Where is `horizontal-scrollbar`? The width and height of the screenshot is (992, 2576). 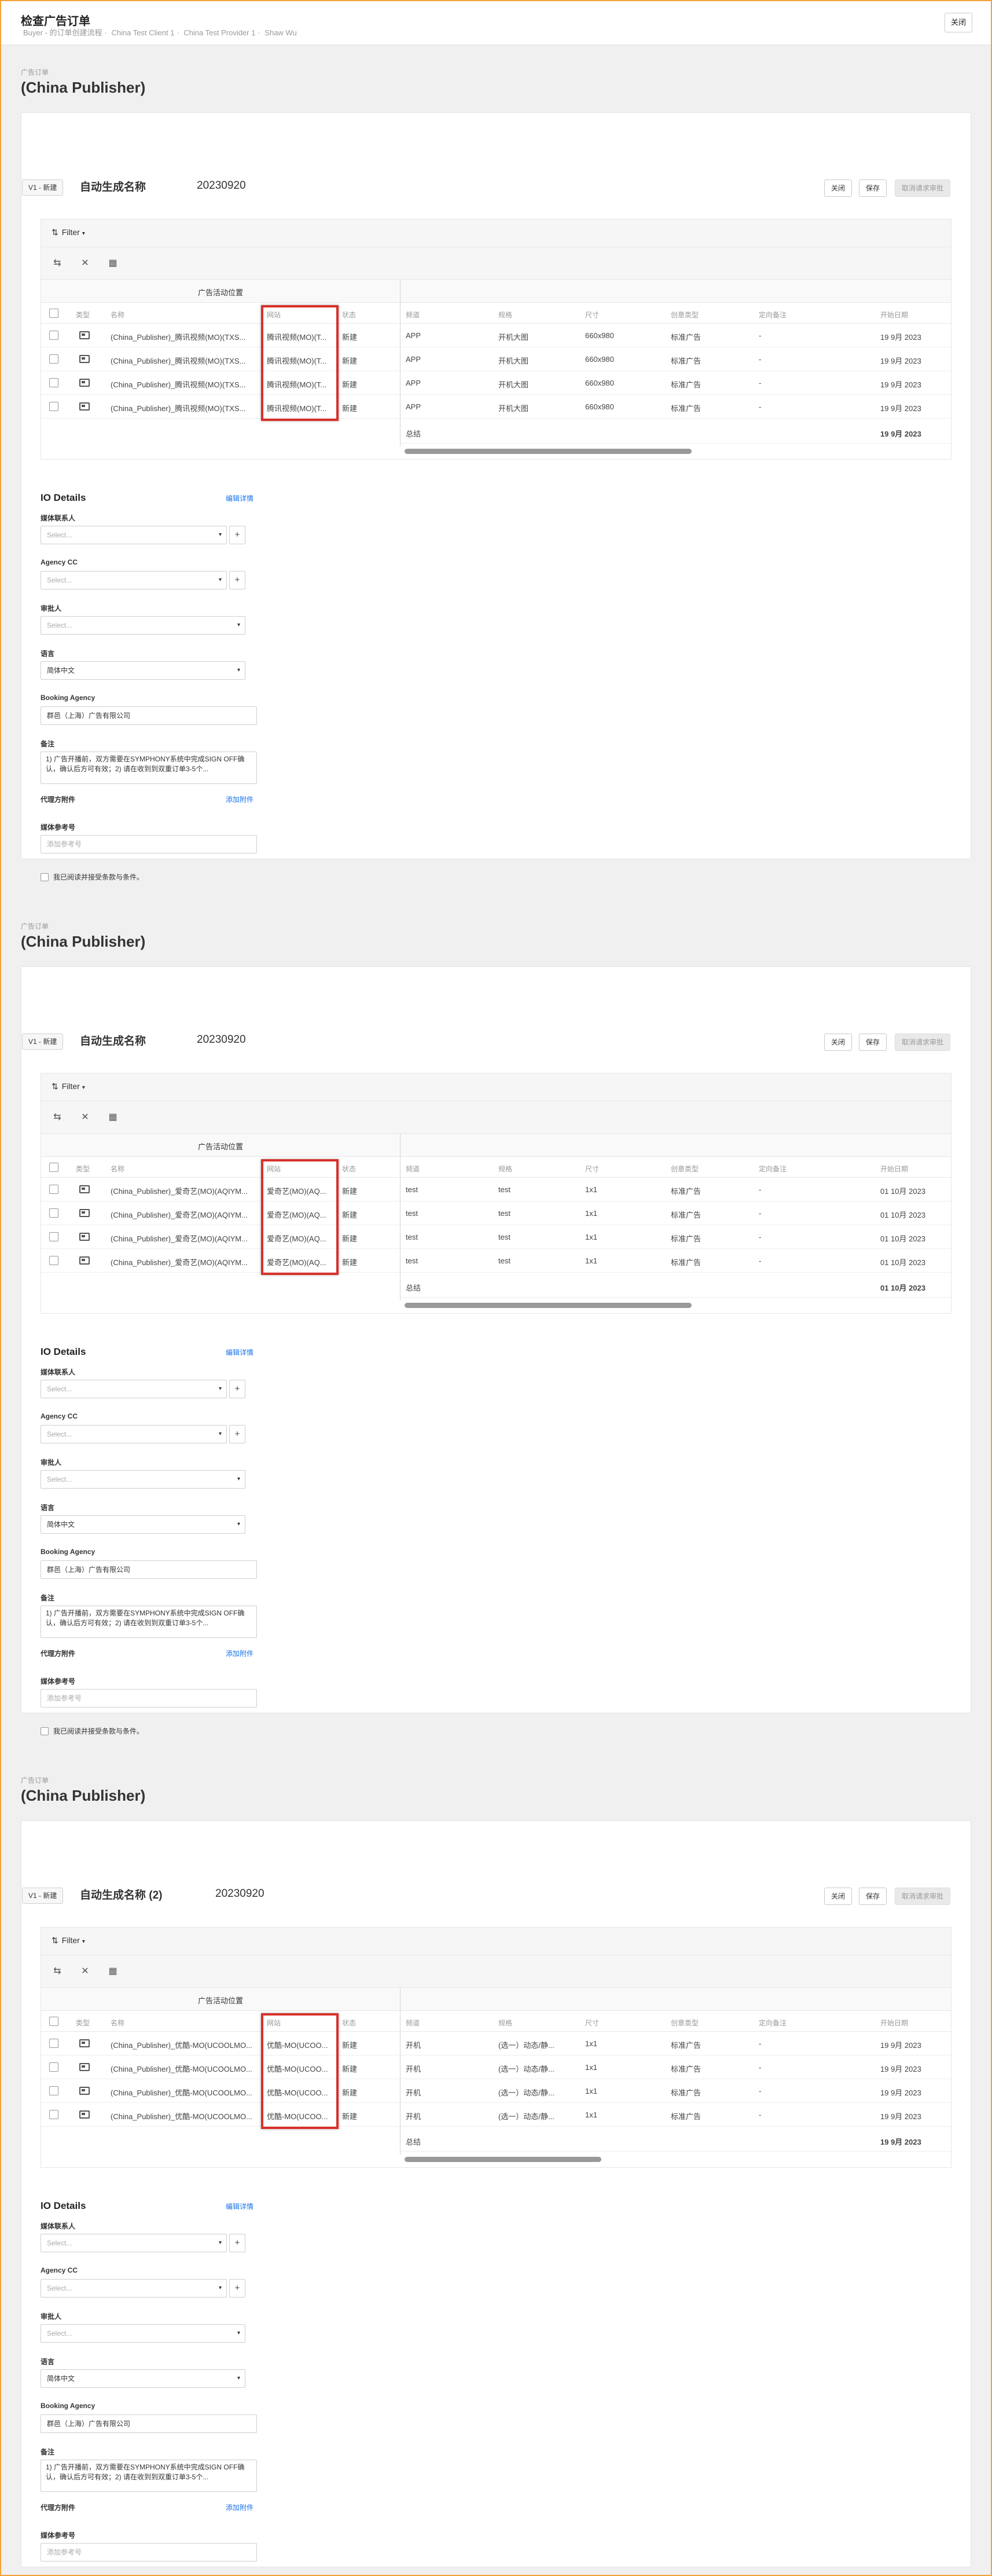 horizontal-scrollbar is located at coordinates (548, 1305).